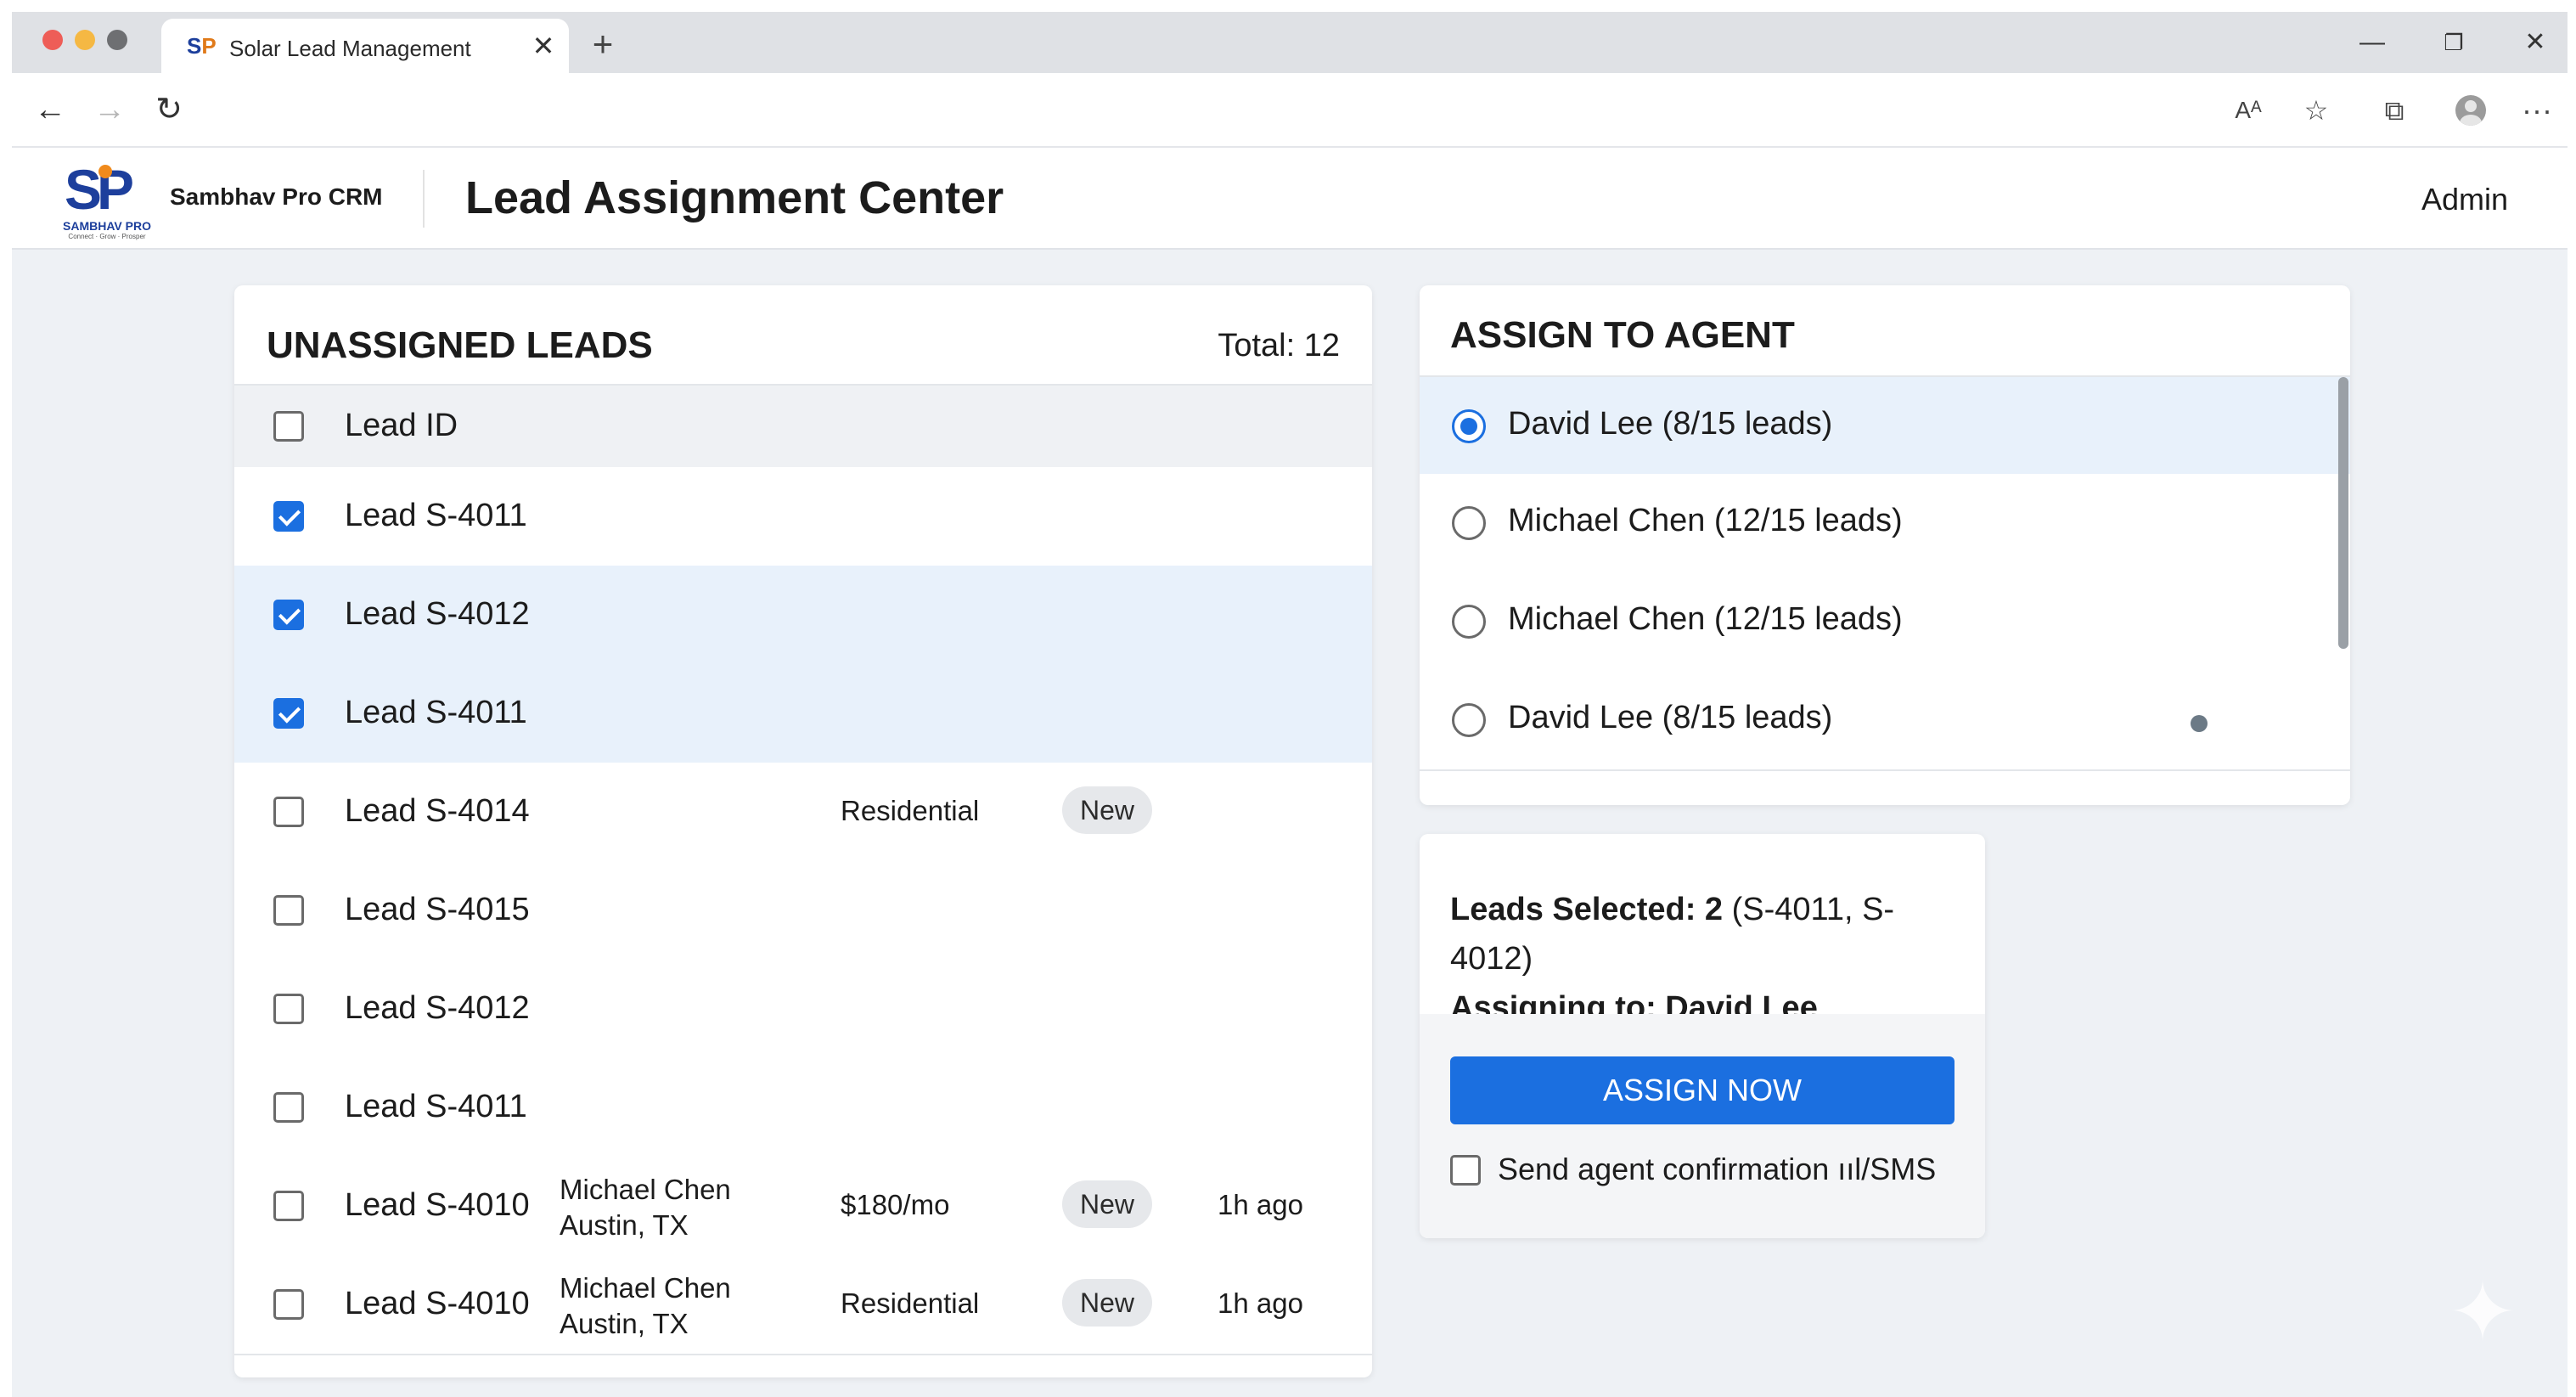 Image resolution: width=2576 pixels, height=1397 pixels. Describe the element at coordinates (85, 40) in the screenshot. I see `window-minimize-dot` at that location.